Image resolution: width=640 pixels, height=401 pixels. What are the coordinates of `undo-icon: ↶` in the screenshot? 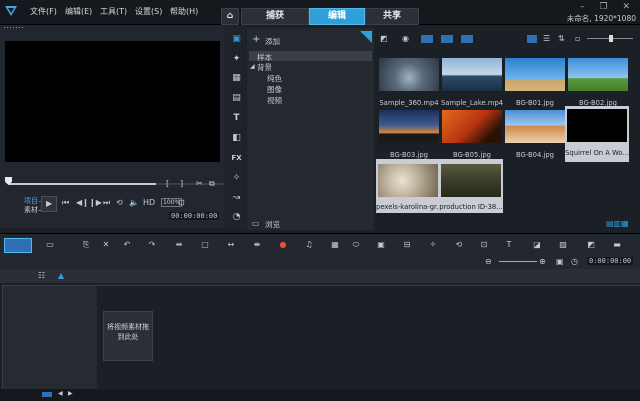 It's located at (127, 245).